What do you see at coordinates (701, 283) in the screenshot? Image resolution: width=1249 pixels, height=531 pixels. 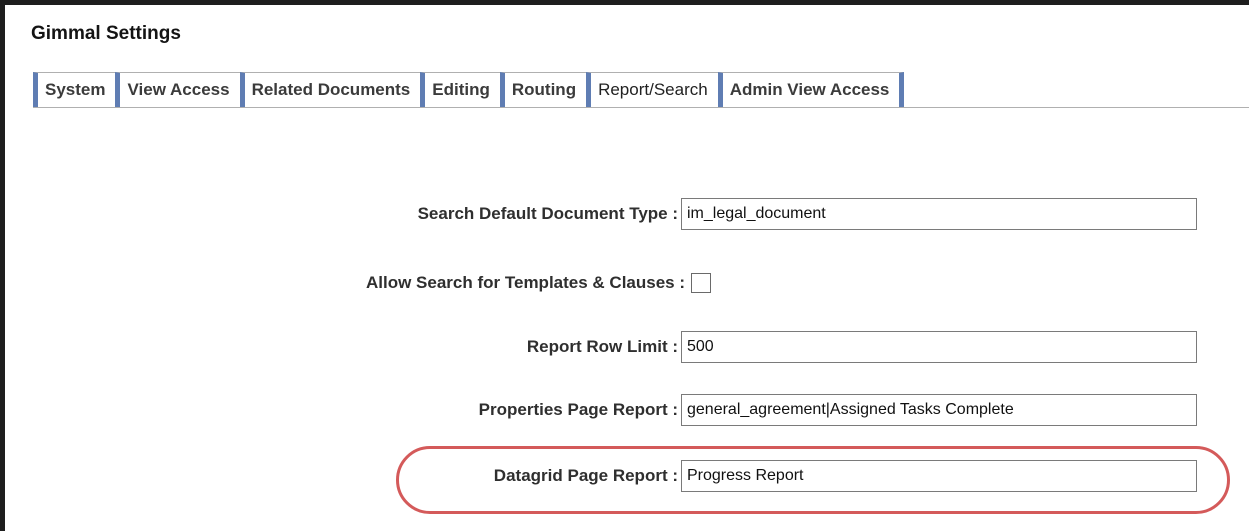 I see `allow-search-templates-checkbox` at bounding box center [701, 283].